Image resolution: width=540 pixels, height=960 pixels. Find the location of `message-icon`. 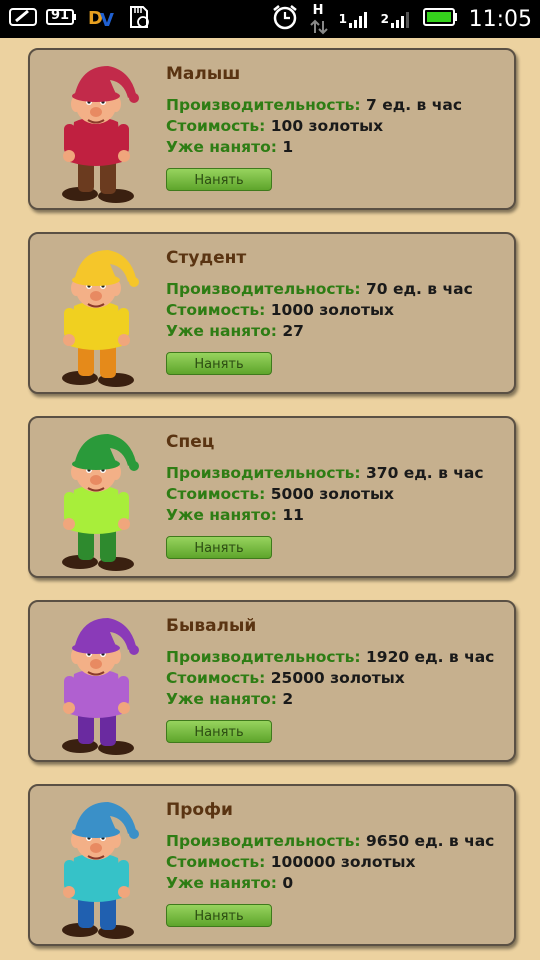

message-icon is located at coordinates (23, 19).